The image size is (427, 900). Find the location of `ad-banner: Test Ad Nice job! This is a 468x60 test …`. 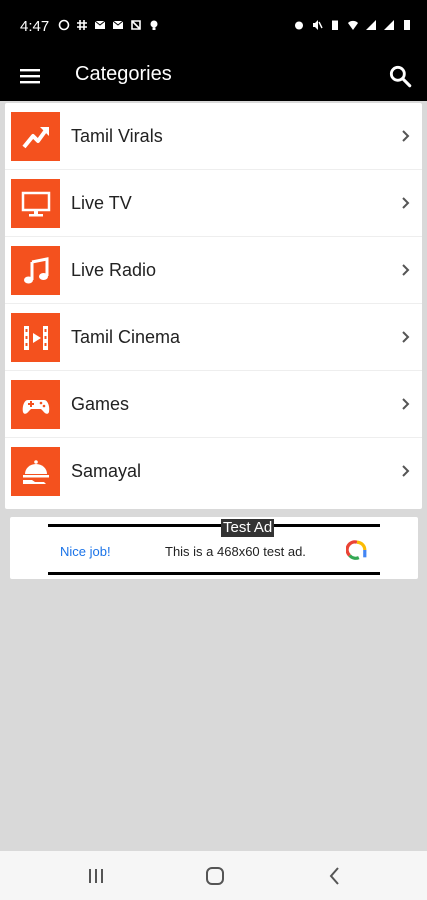

ad-banner: Test Ad Nice job! This is a 468x60 test … is located at coordinates (214, 547).